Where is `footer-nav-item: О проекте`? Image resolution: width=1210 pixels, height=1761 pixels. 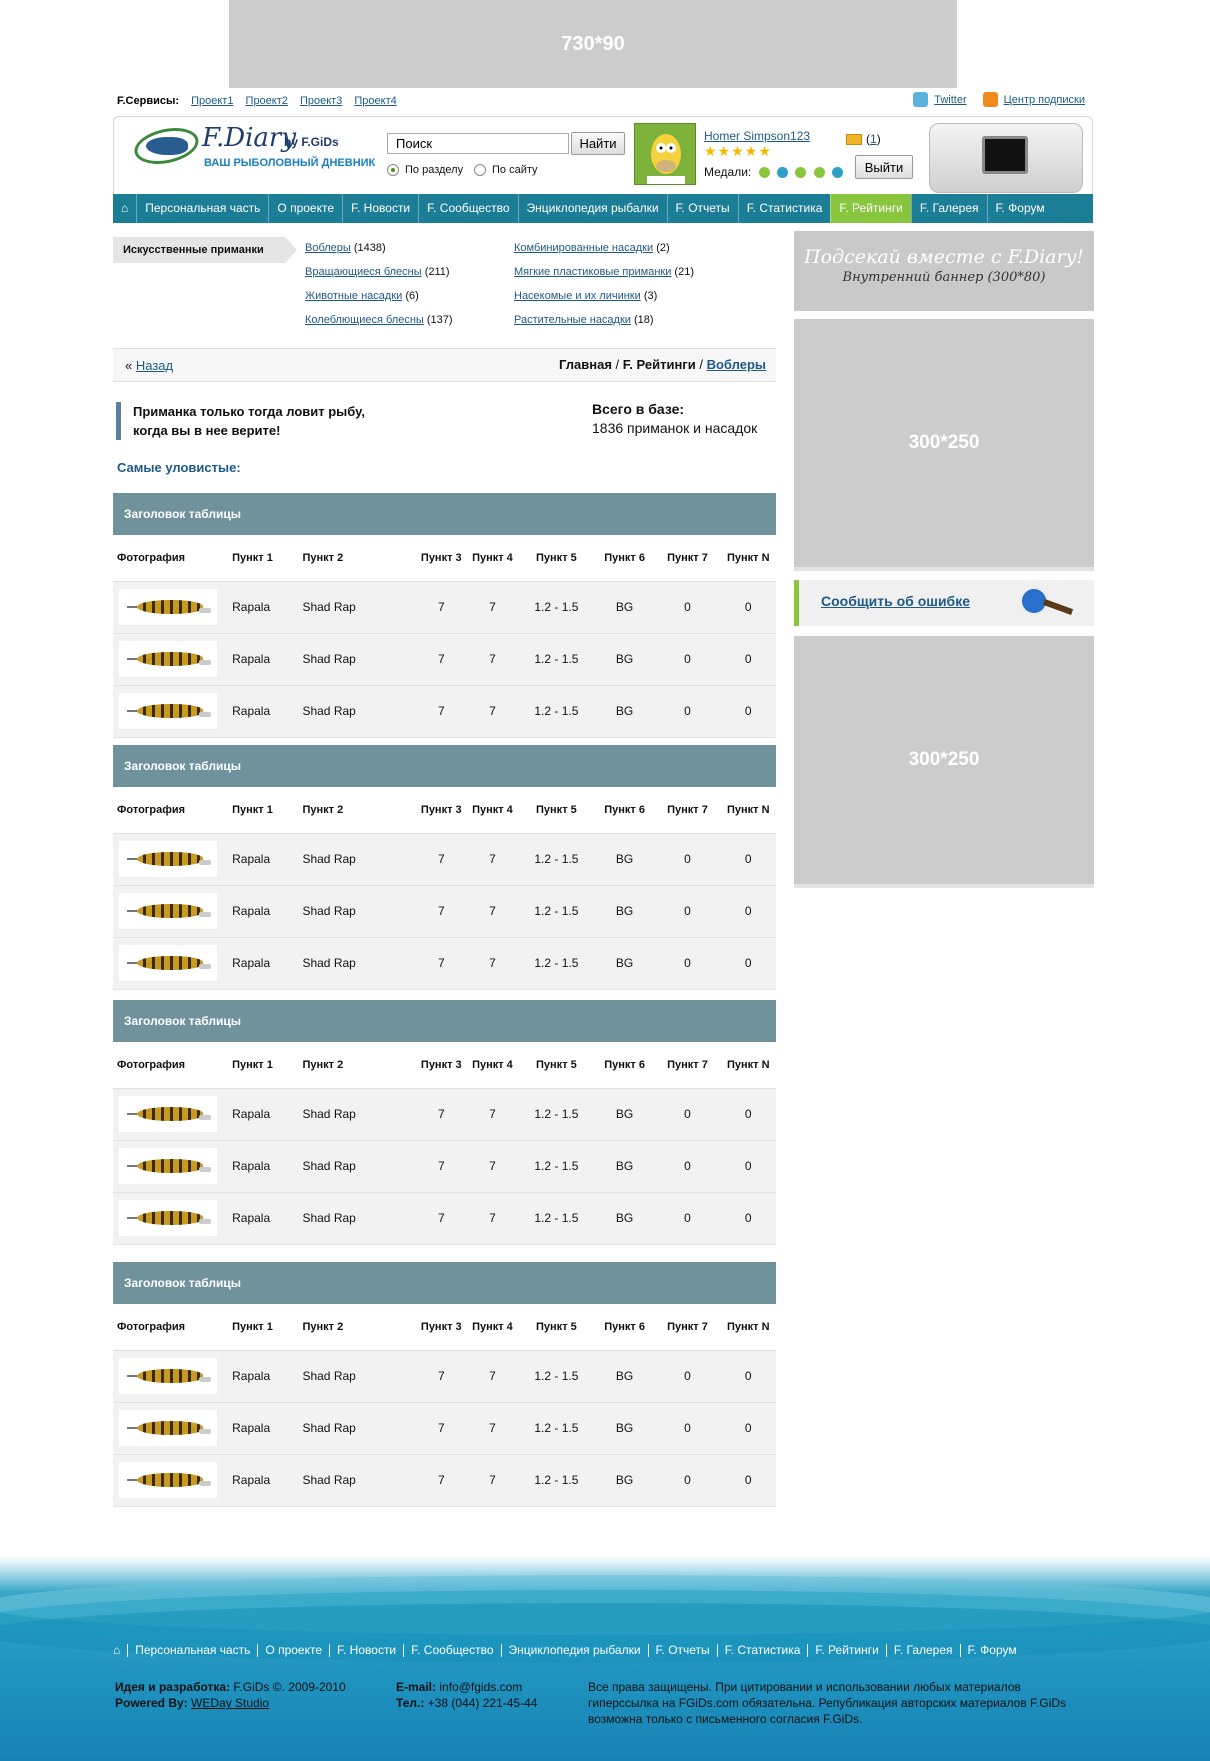 footer-nav-item: О проекте is located at coordinates (293, 1650).